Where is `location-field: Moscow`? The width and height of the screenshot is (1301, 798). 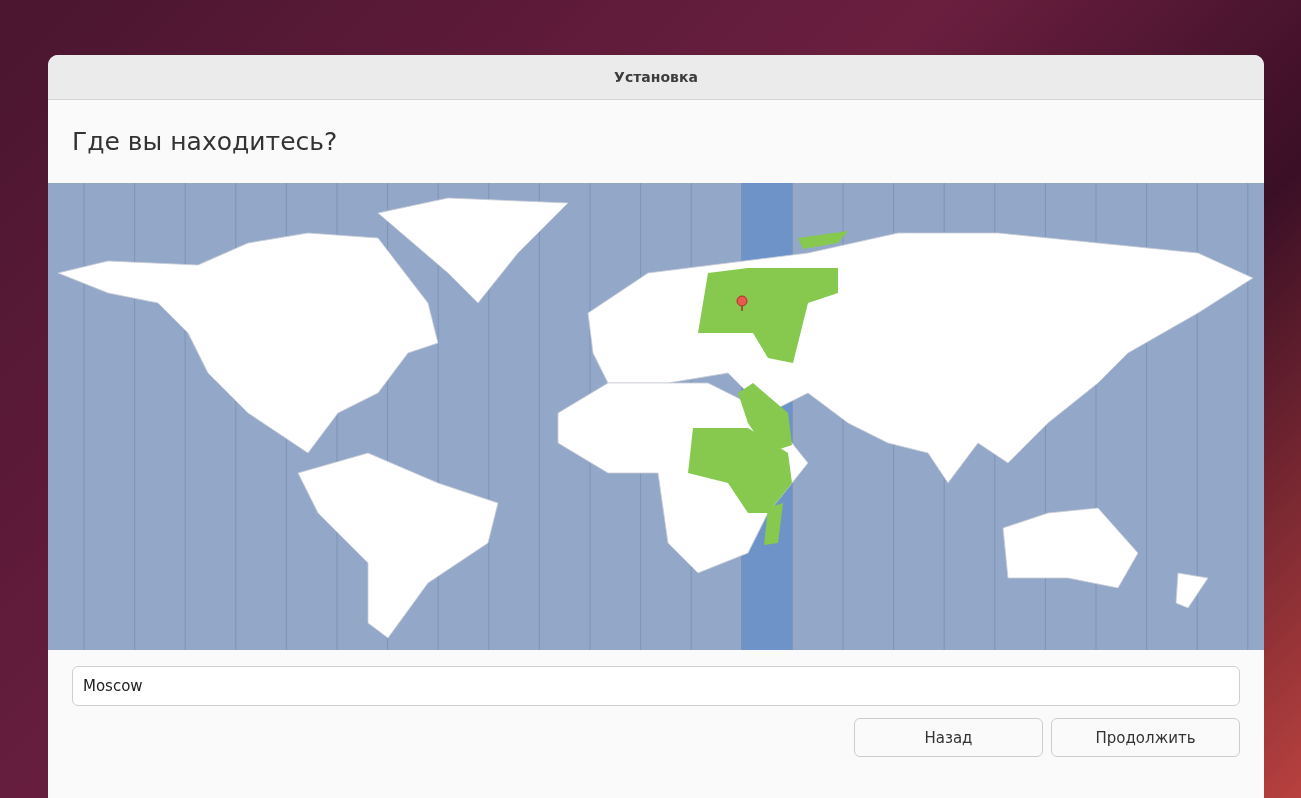
location-field: Moscow is located at coordinates (656, 686).